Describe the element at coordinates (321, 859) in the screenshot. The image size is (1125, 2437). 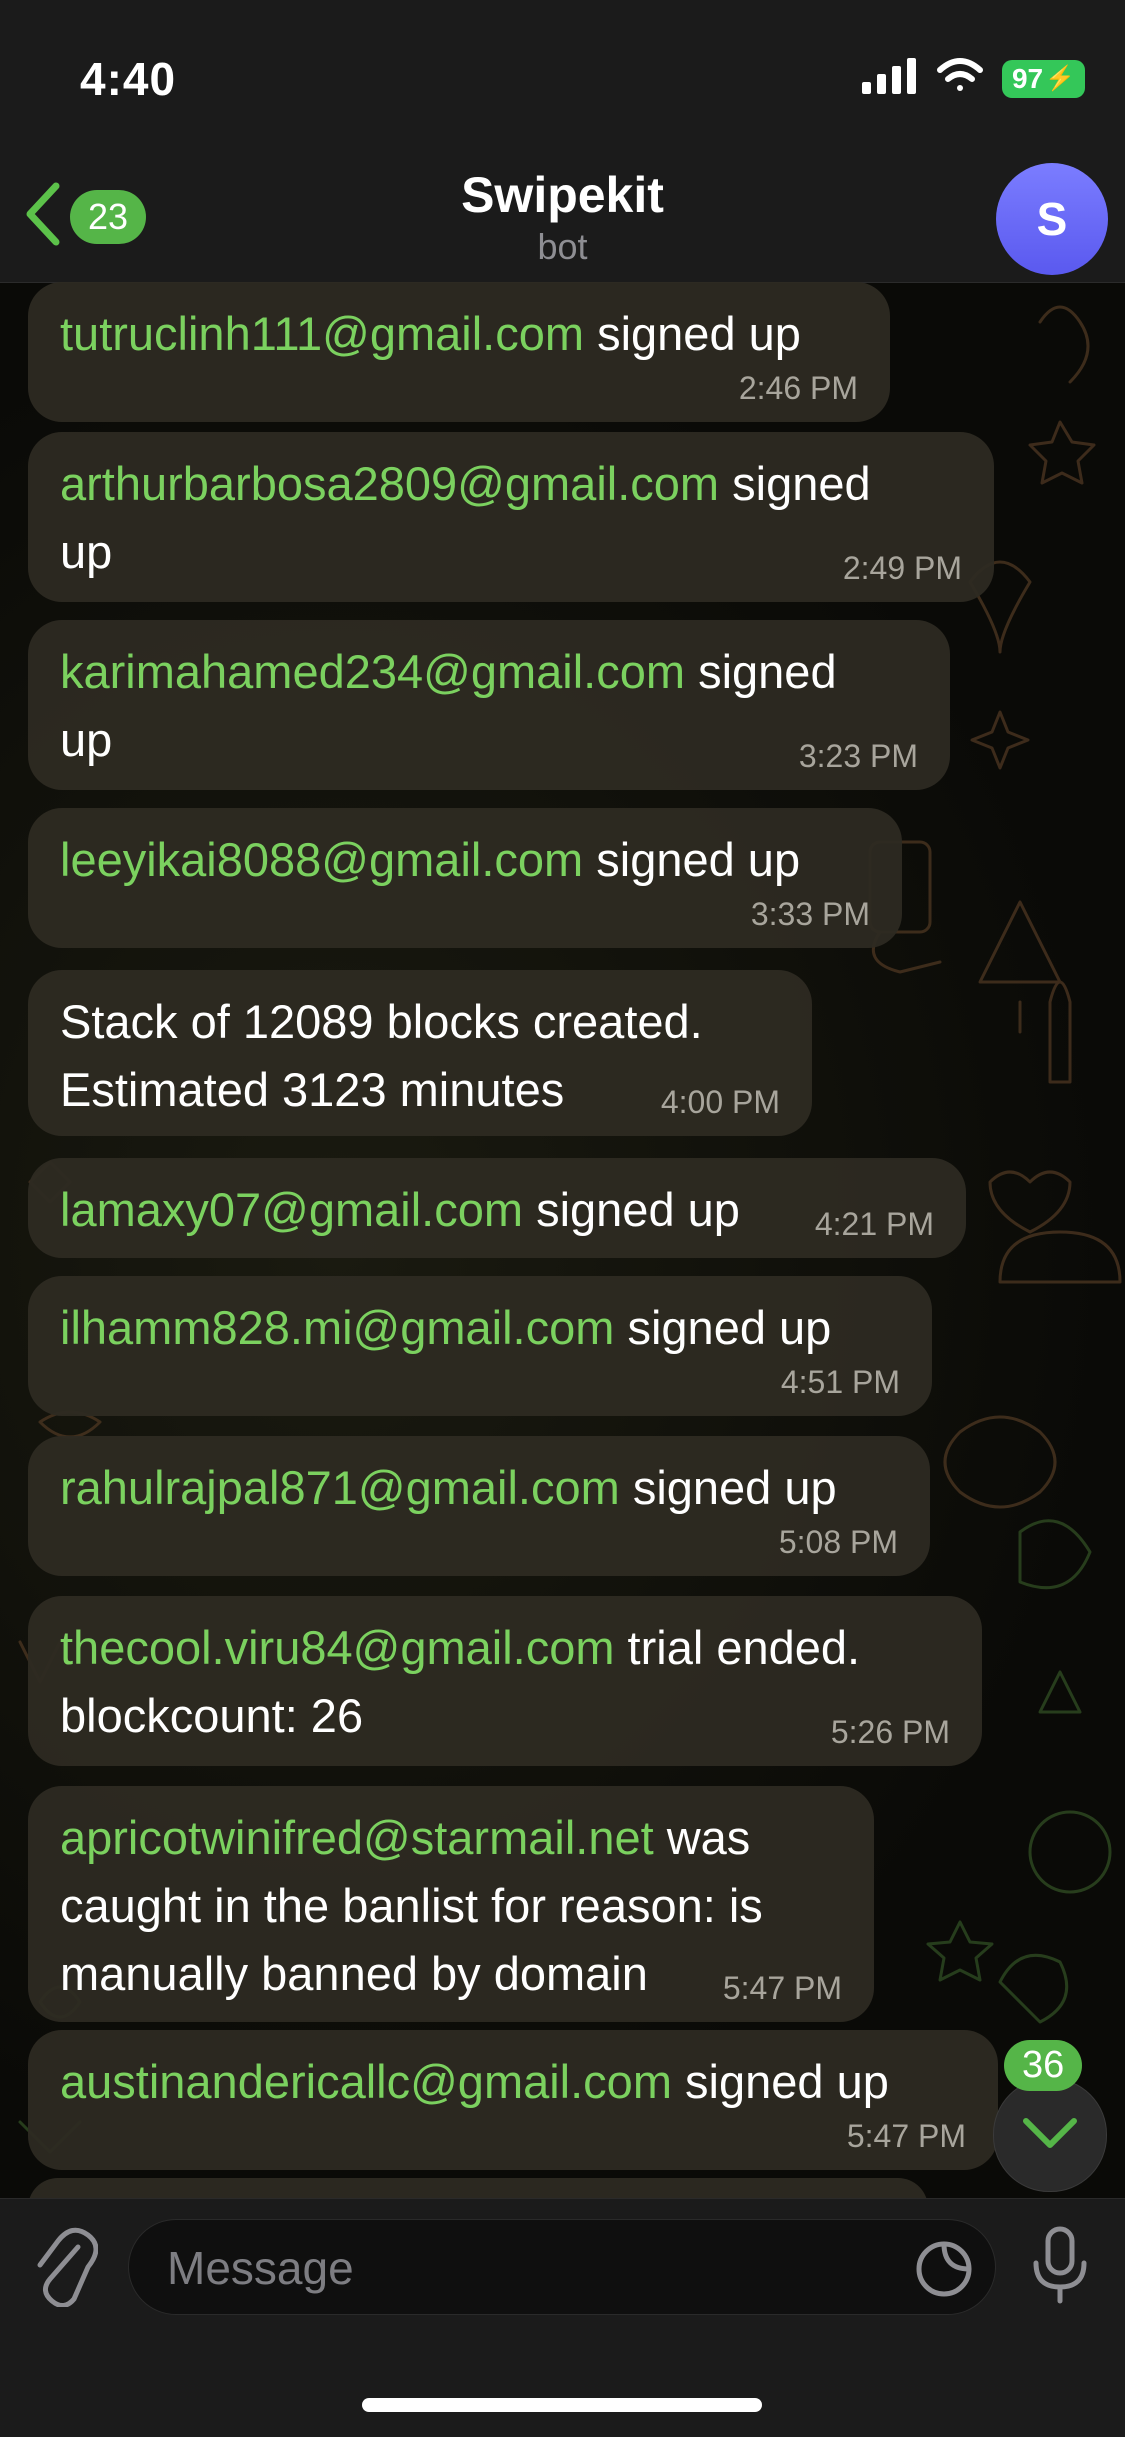
I see `message-email-link: leeyikai8088@gmail.com` at that location.